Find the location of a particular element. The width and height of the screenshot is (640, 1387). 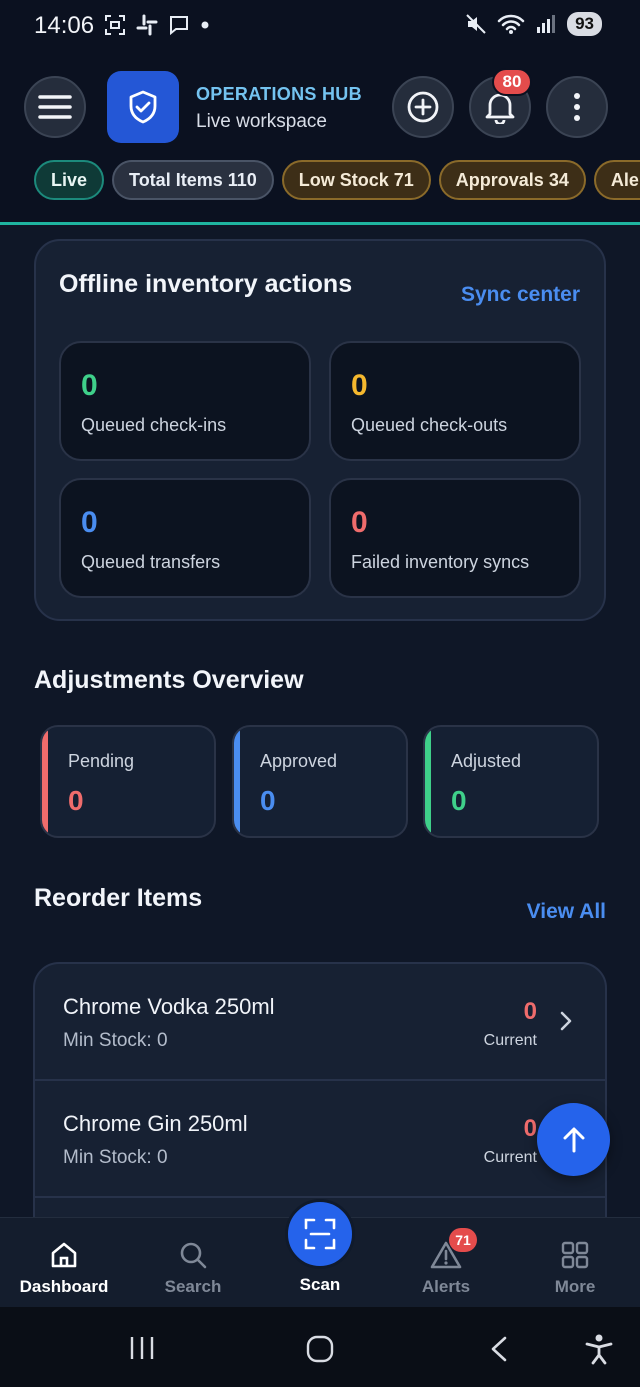

nav-dashboard: Dashboard is located at coordinates (64, 1263).